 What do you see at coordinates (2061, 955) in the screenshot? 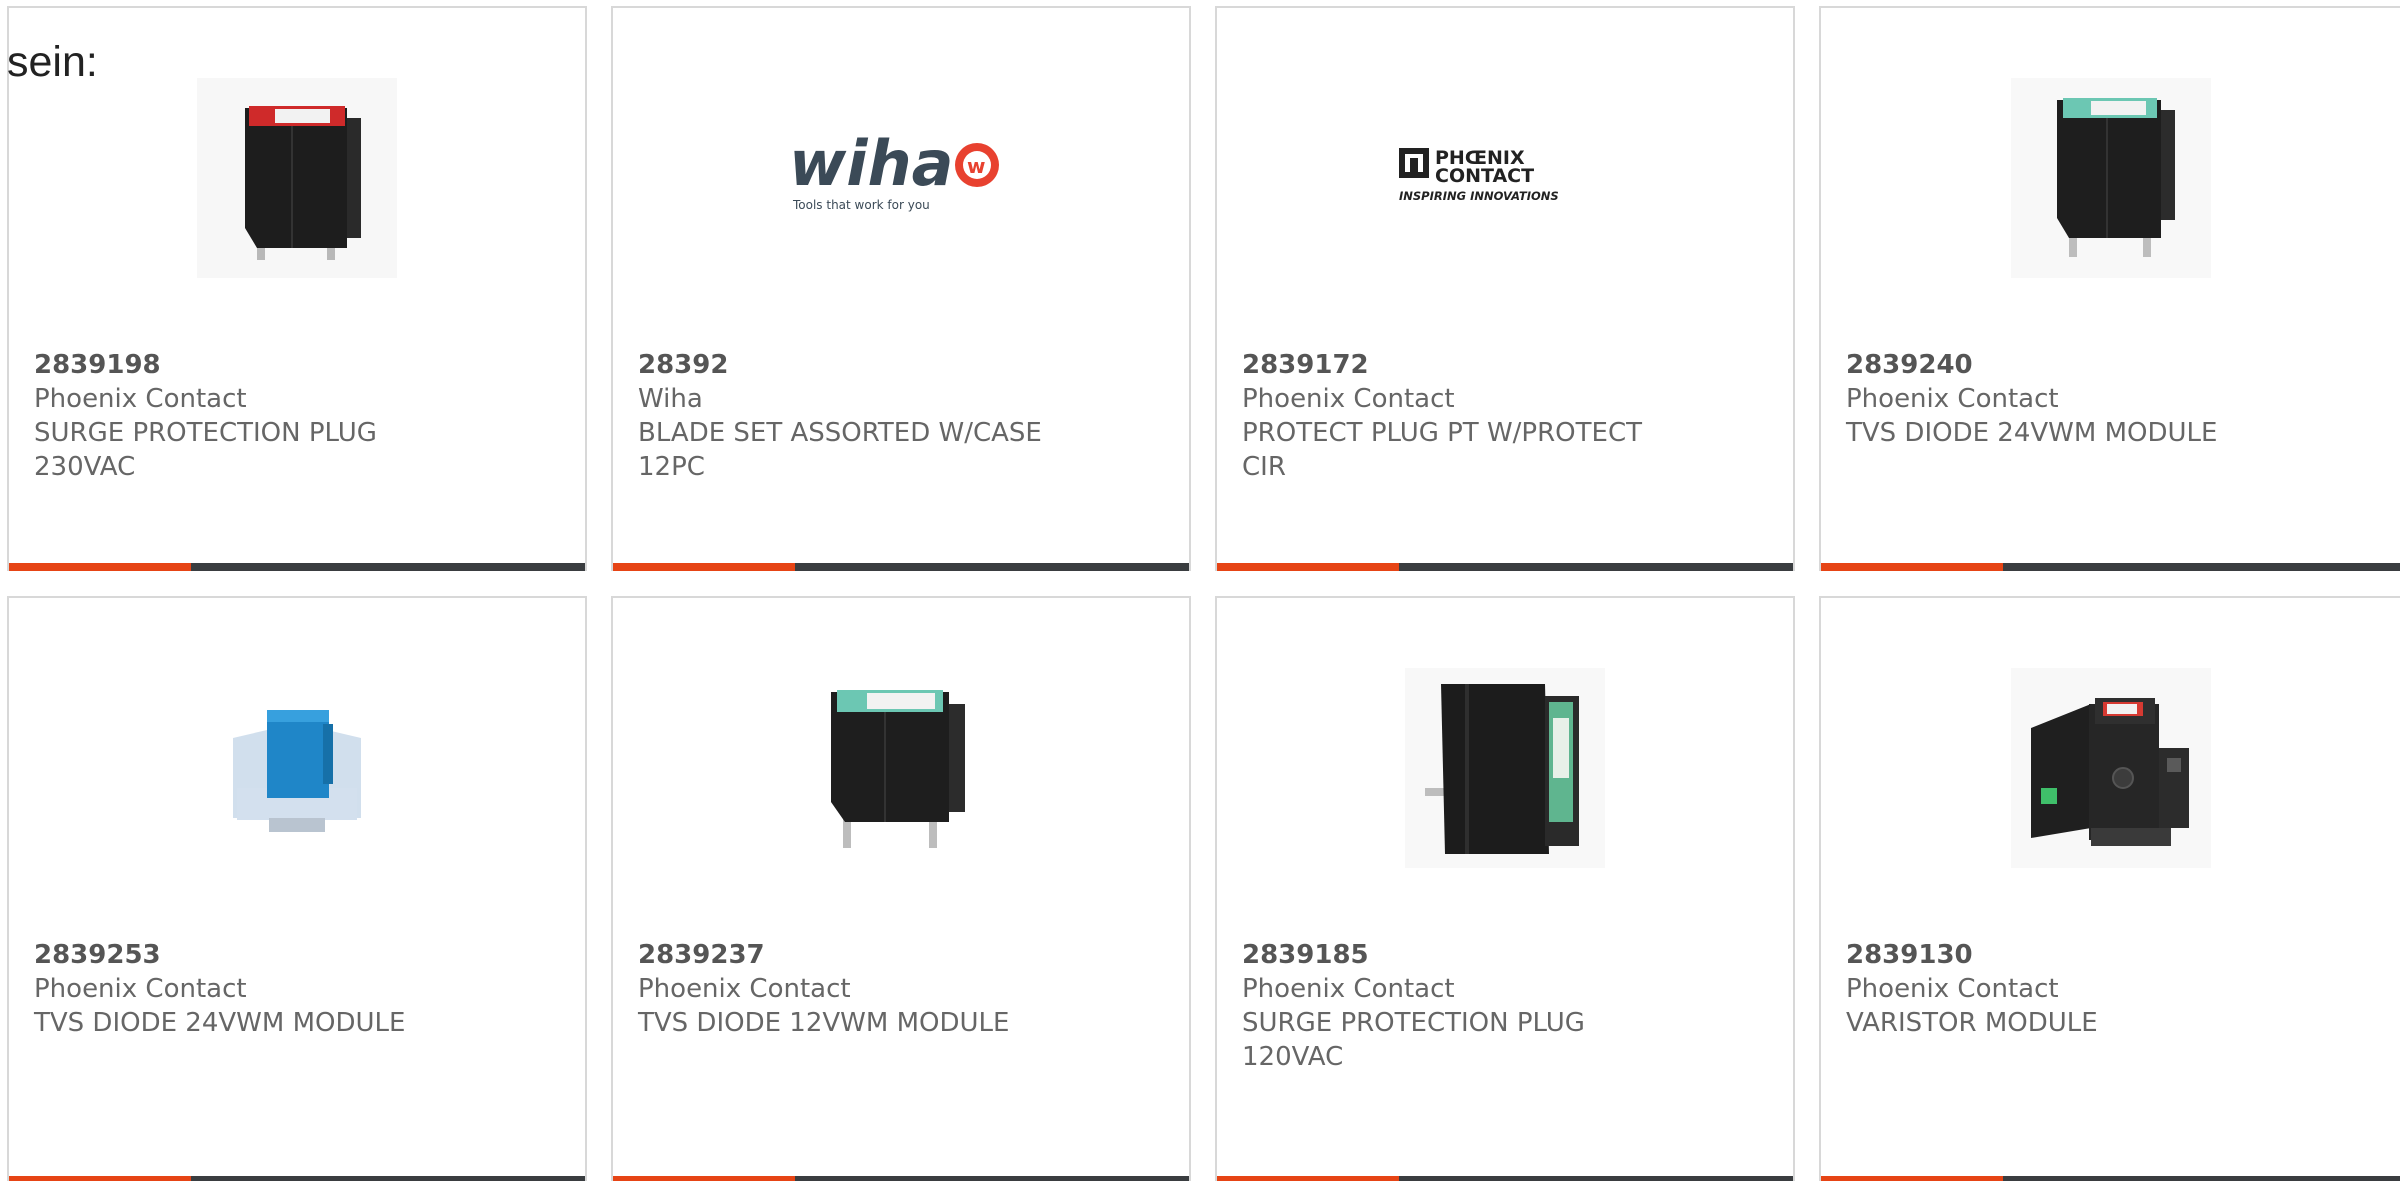
I see `part-number: 2839130` at bounding box center [2061, 955].